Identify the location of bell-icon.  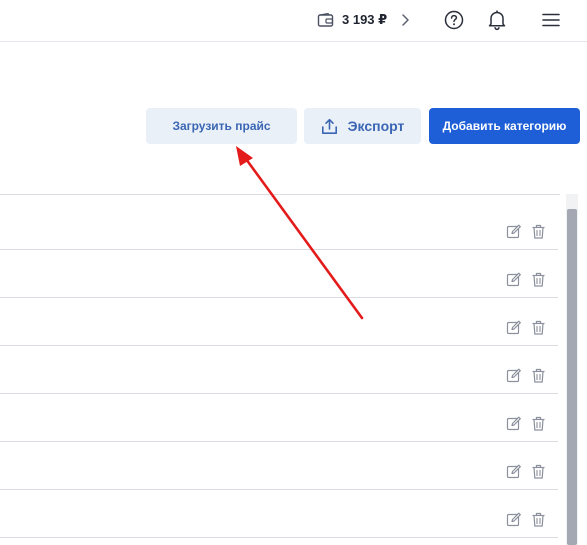
(497, 20).